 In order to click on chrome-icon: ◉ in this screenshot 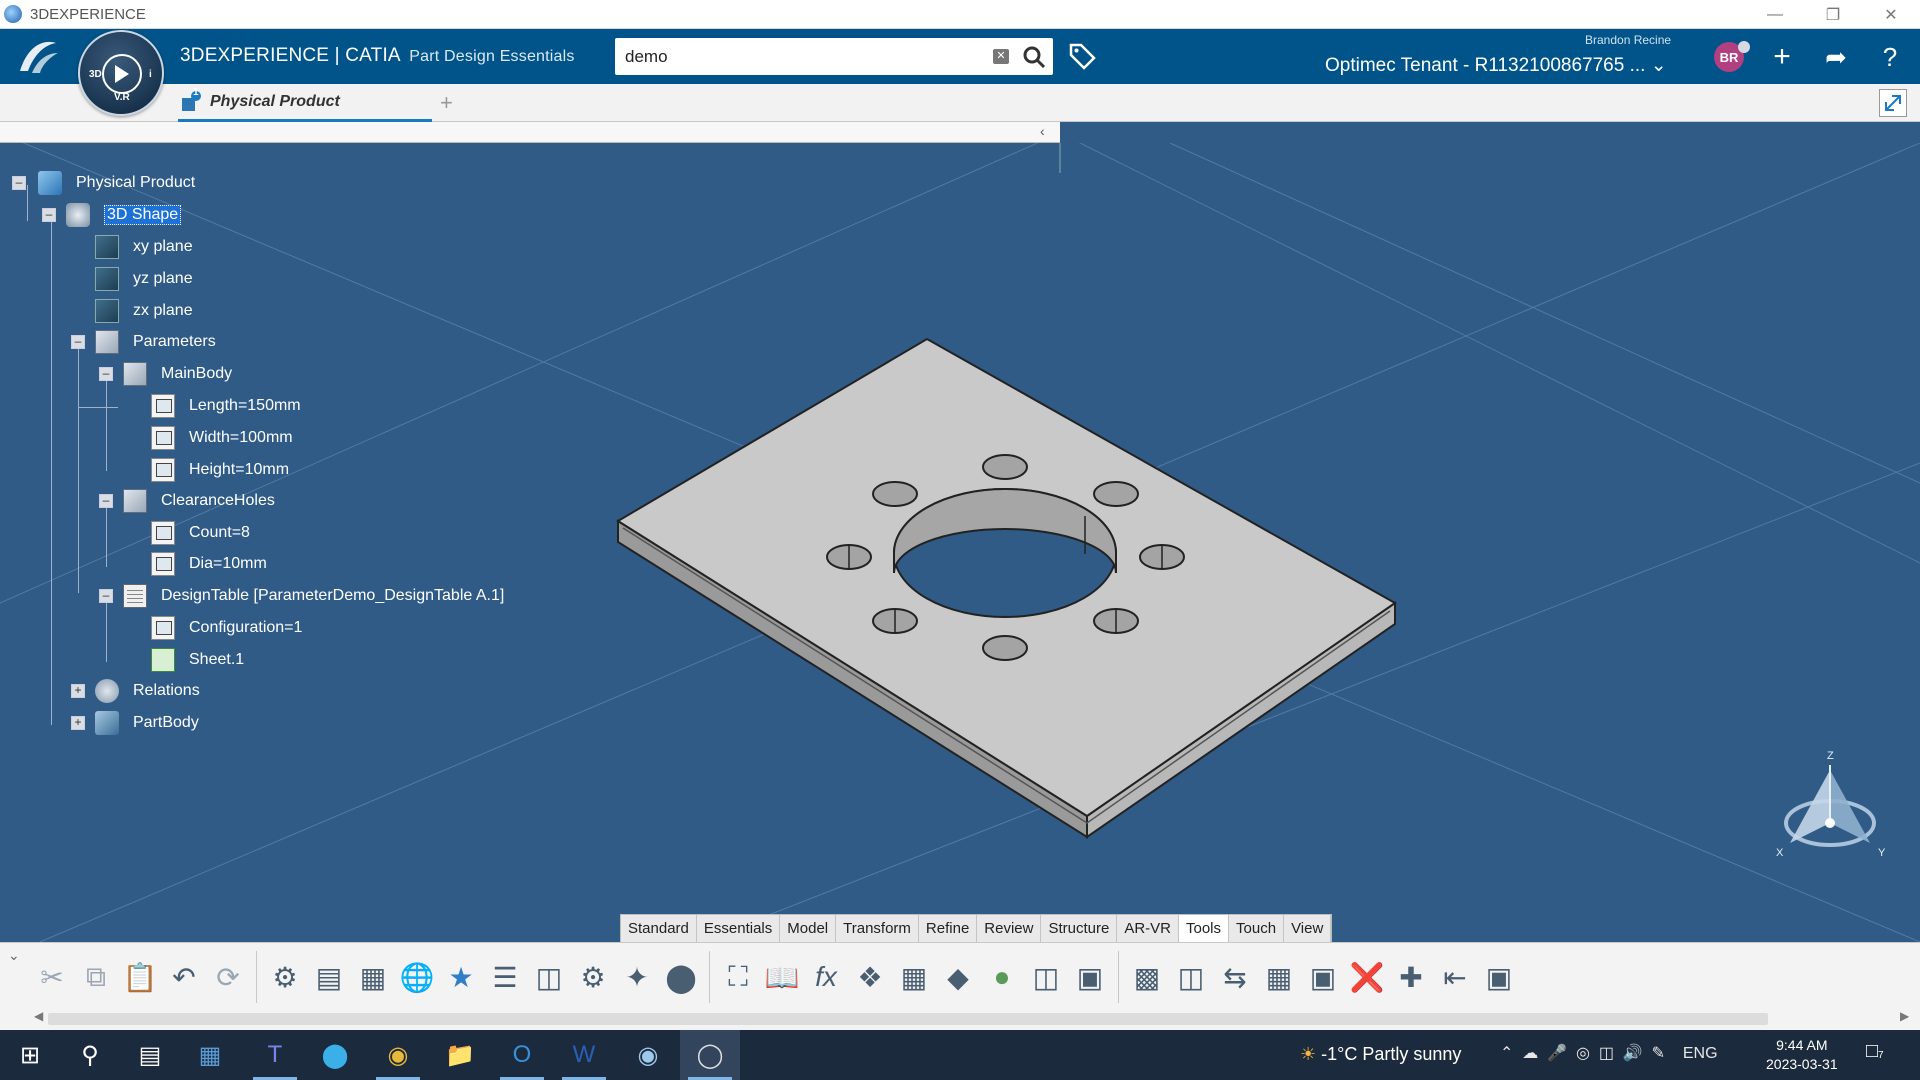, I will do `click(398, 1055)`.